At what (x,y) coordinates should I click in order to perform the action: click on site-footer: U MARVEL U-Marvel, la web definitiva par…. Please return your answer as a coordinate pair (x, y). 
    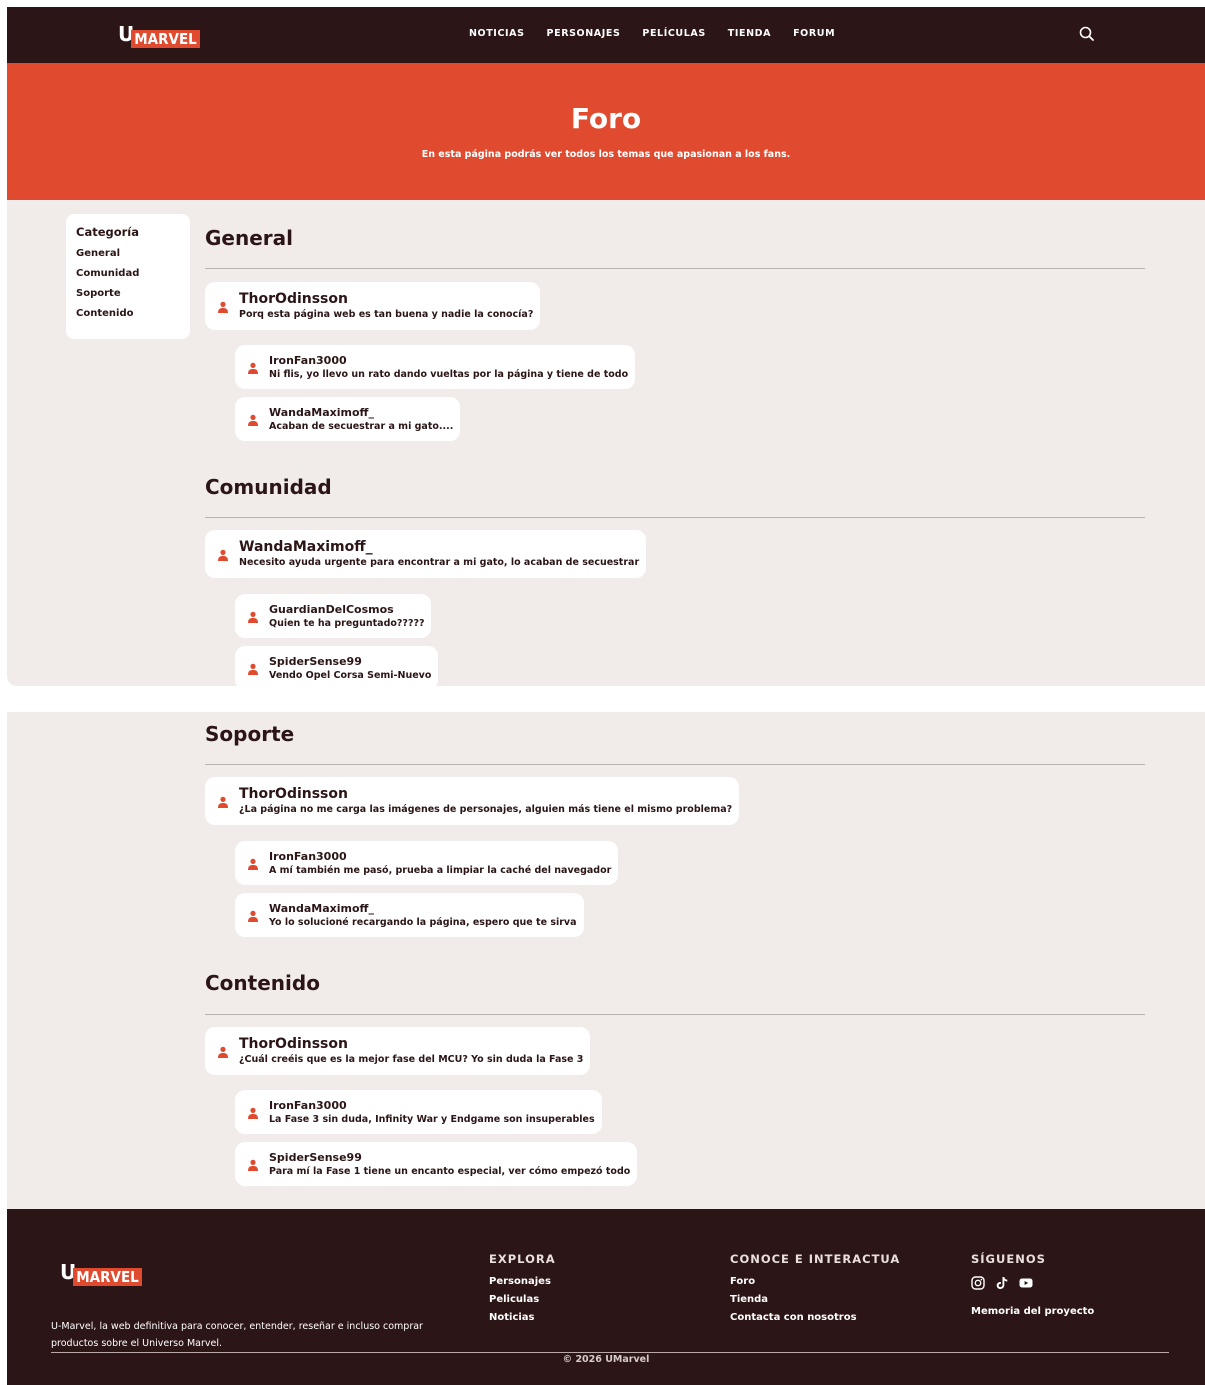
    Looking at the image, I should click on (606, 1297).